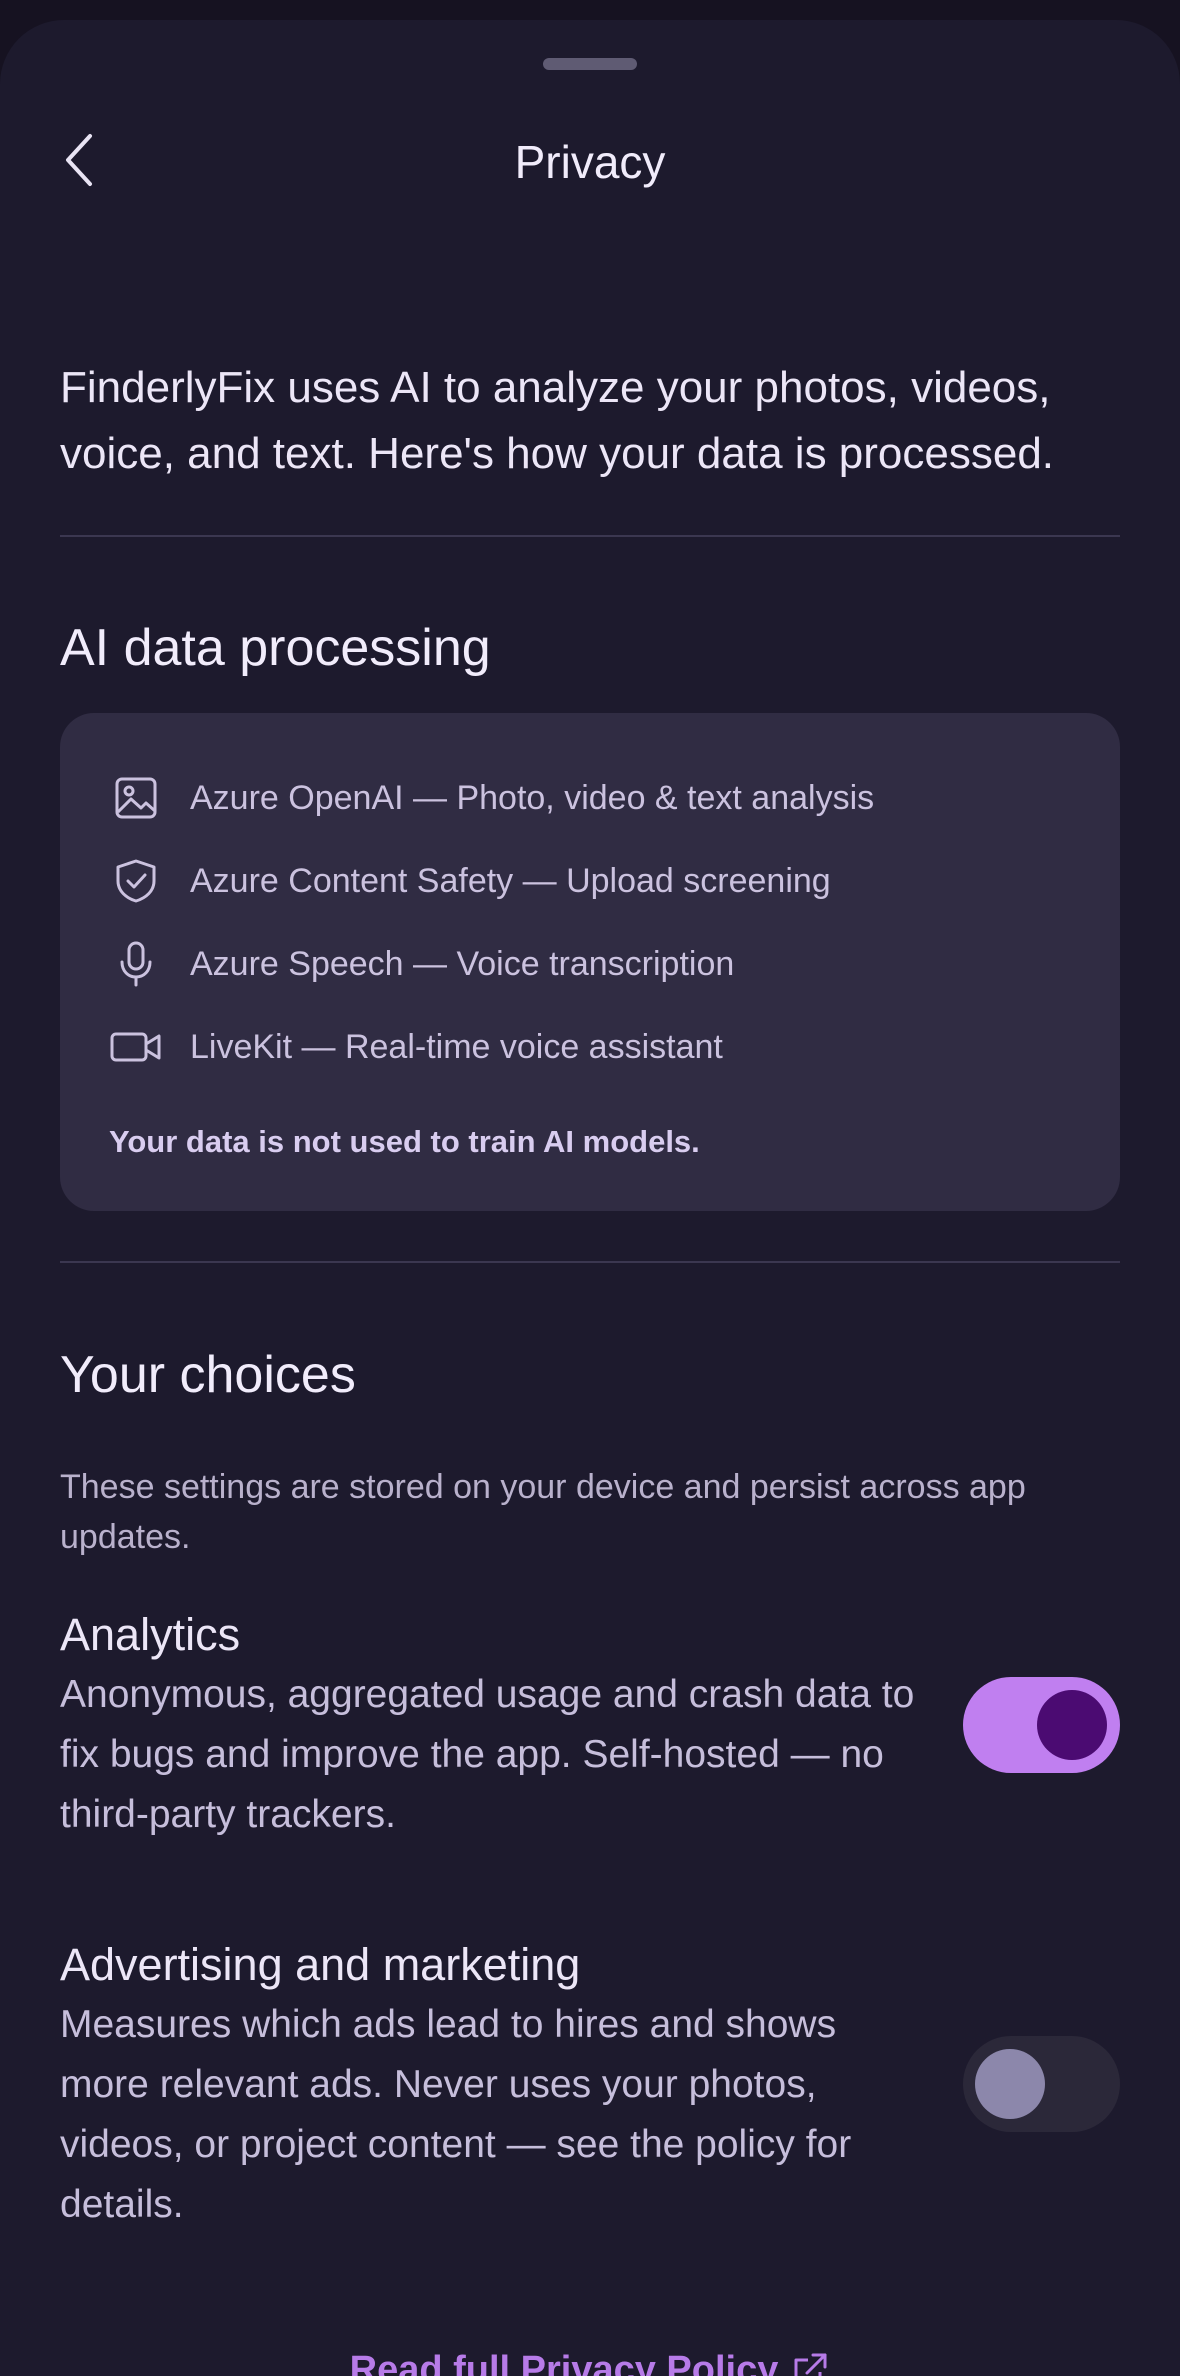 This screenshot has width=1180, height=2376. I want to click on ai-processing-title: AI data processing, so click(275, 648).